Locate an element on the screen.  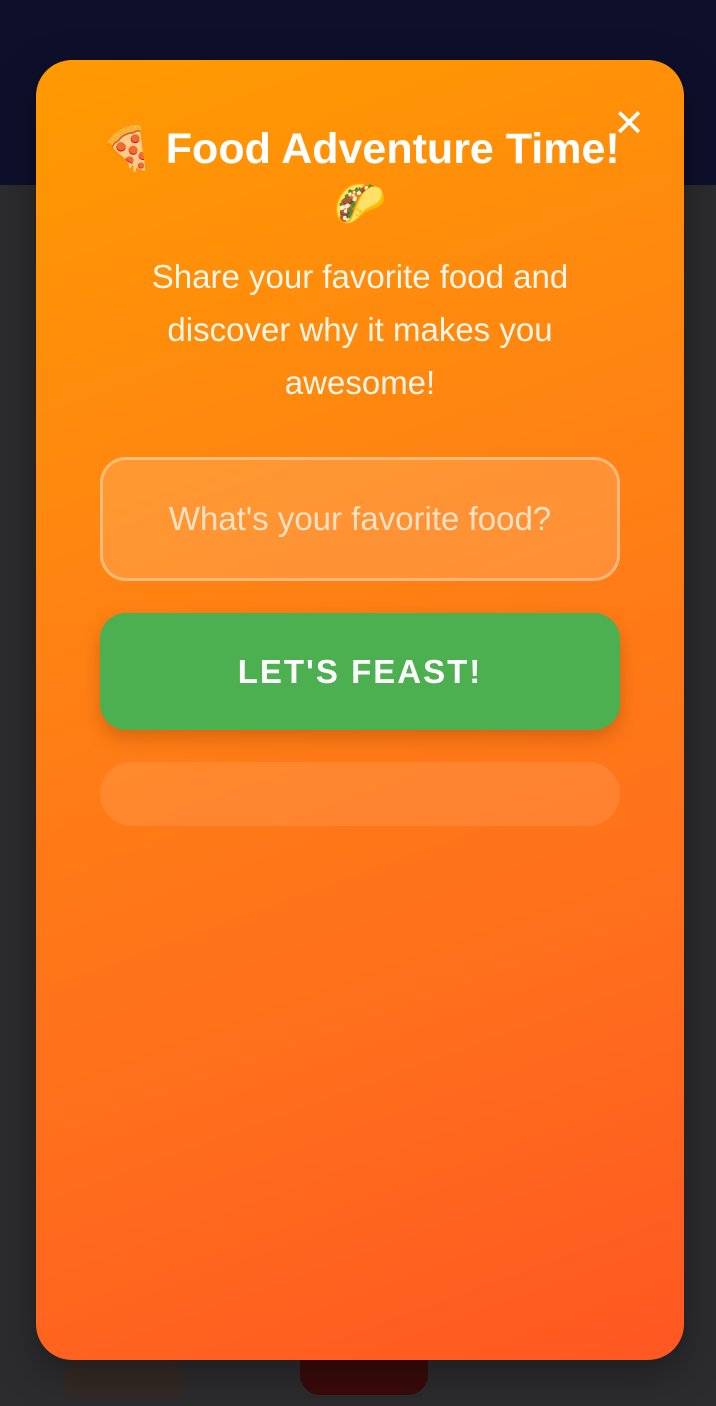
lets-feast-button: LET'S FEAST! is located at coordinates (360, 671).